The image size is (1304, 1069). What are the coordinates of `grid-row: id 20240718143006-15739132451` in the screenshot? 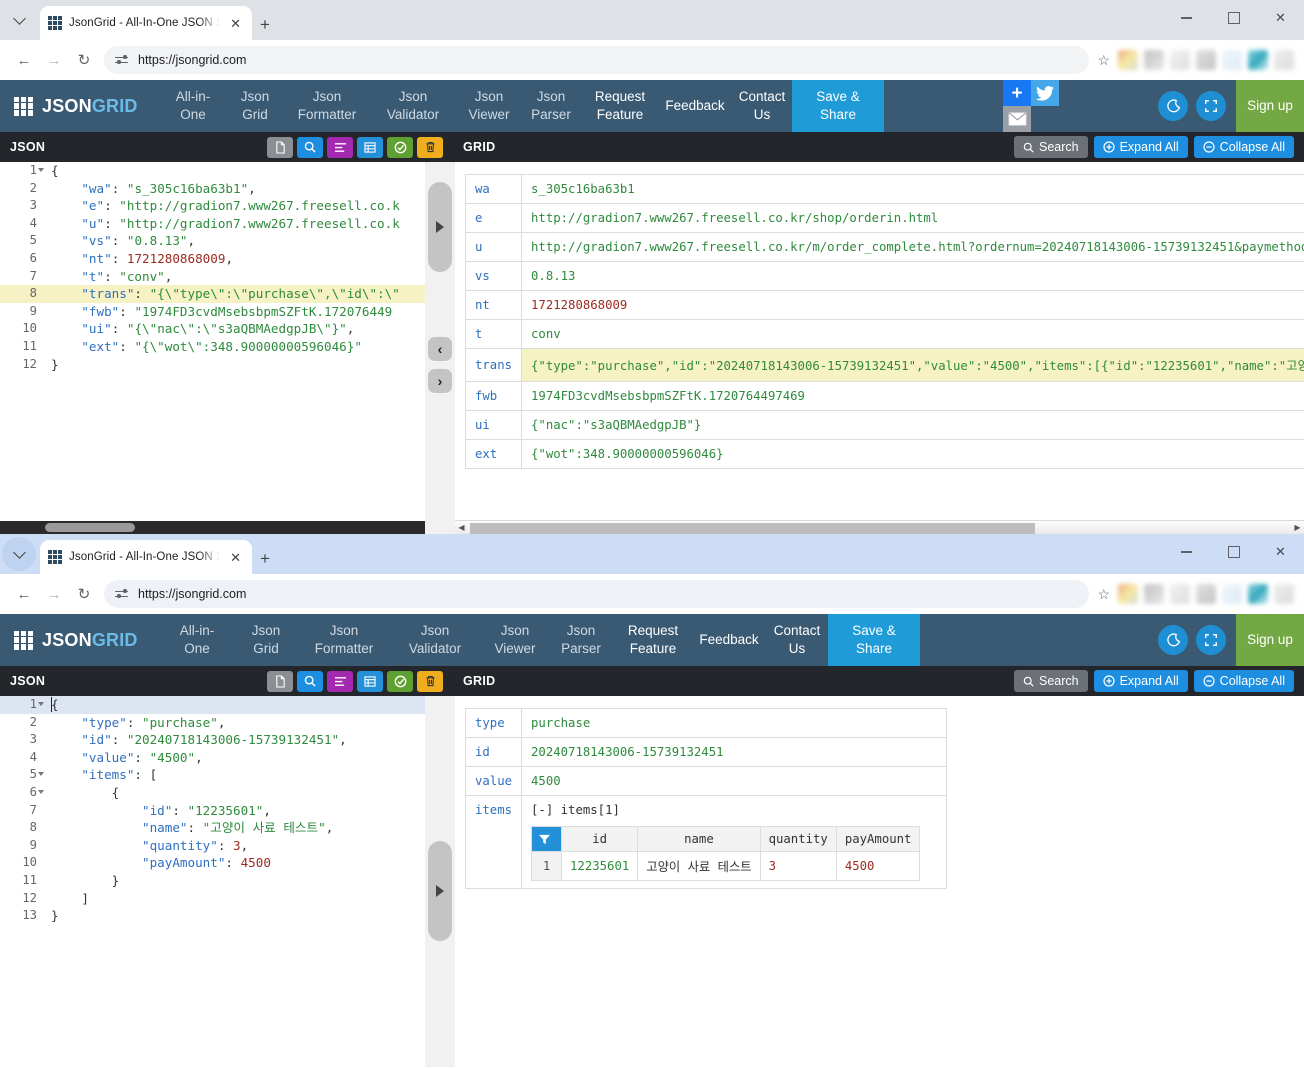 It's located at (705, 752).